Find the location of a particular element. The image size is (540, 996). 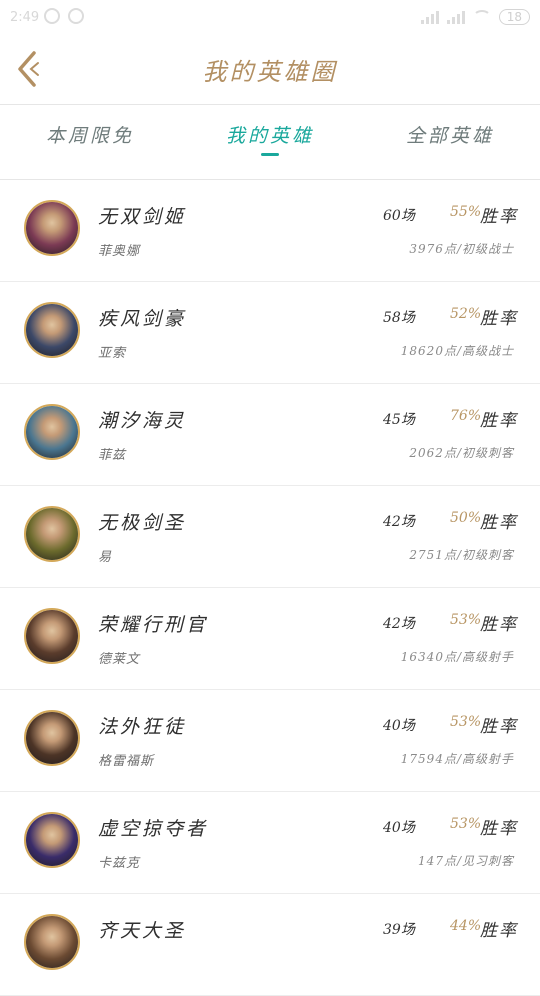

hero-row: 无极剑圣易 42场 50% 胜率 2751点/初级刺客 is located at coordinates (270, 537).